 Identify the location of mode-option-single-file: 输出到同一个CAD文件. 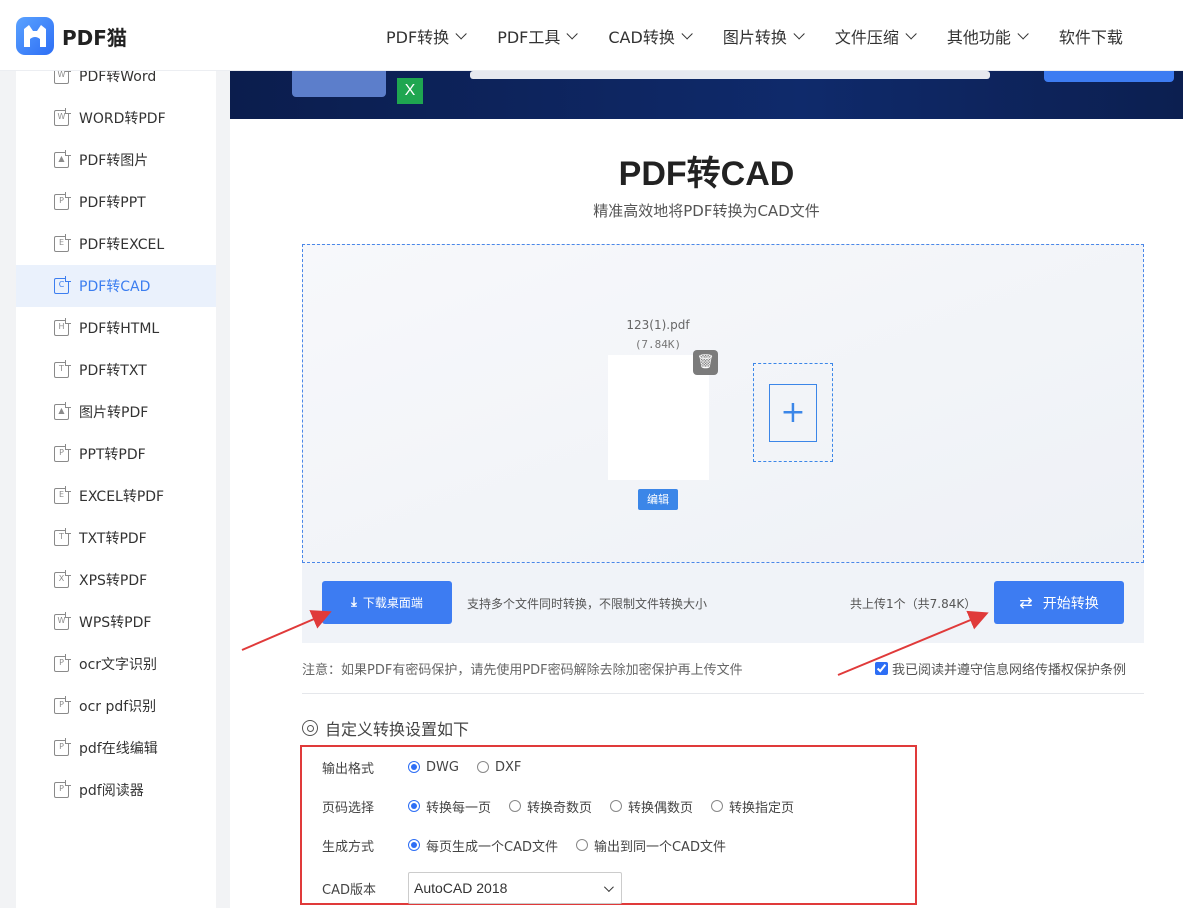
(650, 845).